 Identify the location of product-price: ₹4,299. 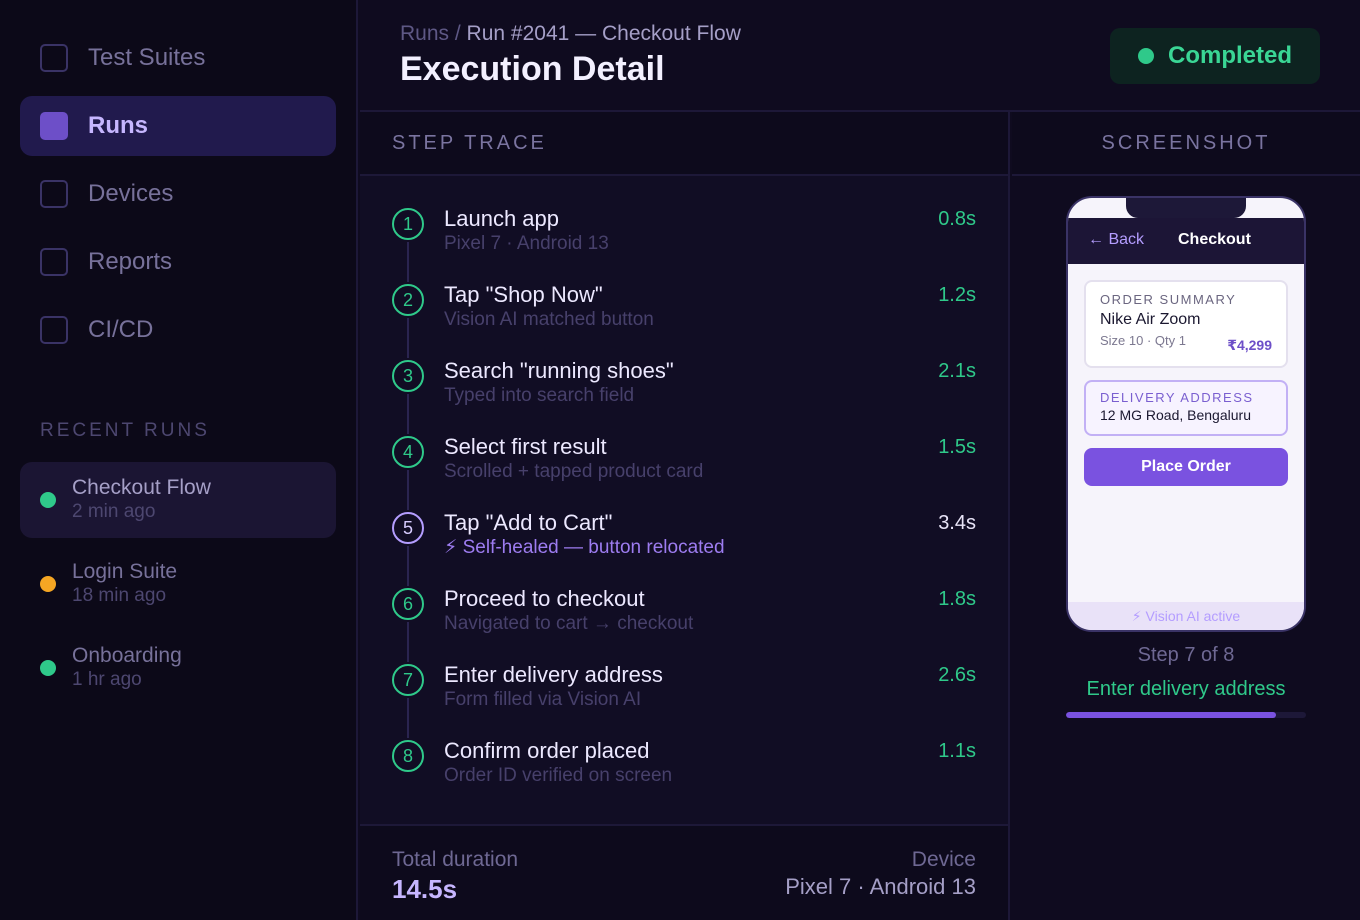
(1249, 345).